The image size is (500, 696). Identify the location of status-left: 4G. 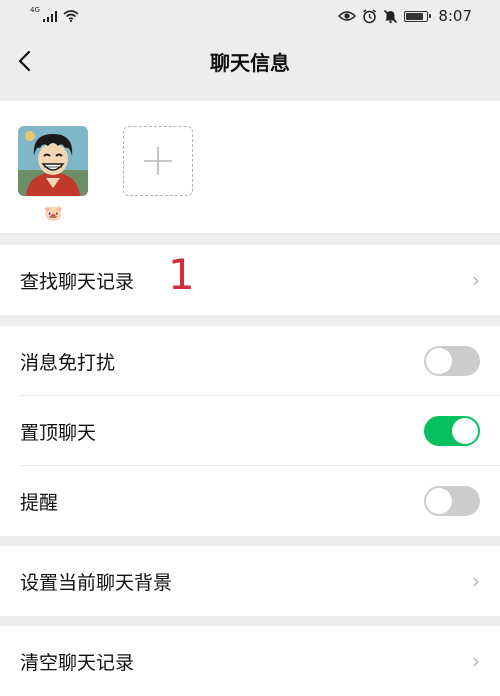
(54, 14).